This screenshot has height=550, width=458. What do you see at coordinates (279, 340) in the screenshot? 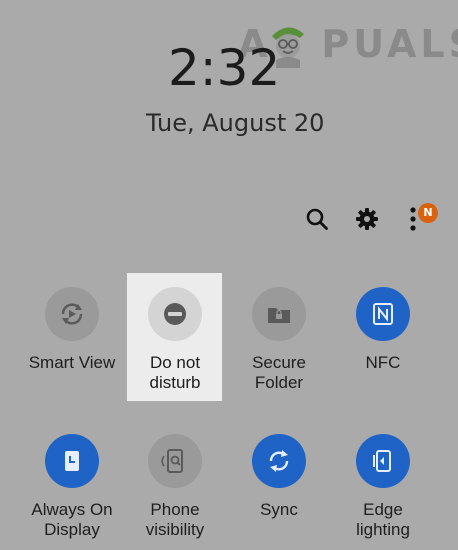
I see `tile-secure-folder: Secure Folder` at bounding box center [279, 340].